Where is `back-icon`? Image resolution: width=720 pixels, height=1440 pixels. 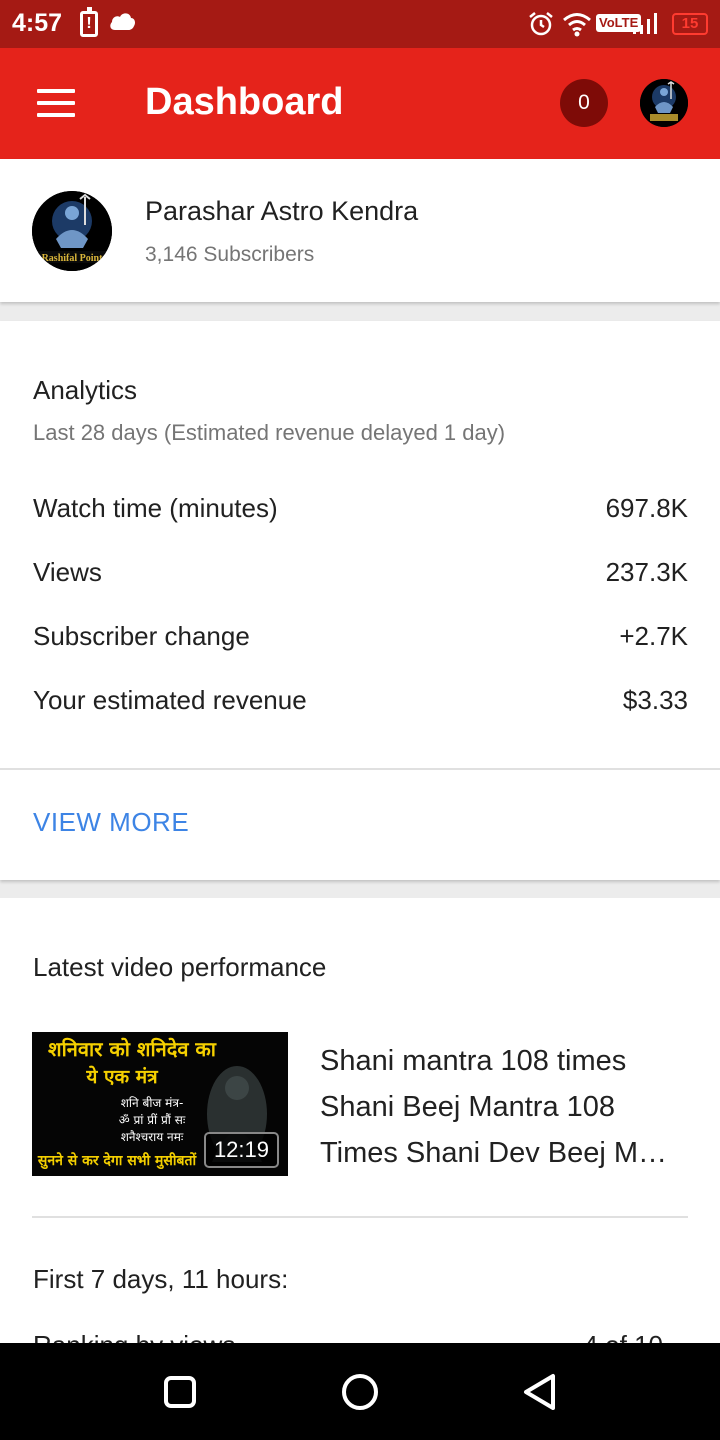
back-icon is located at coordinates (540, 1392).